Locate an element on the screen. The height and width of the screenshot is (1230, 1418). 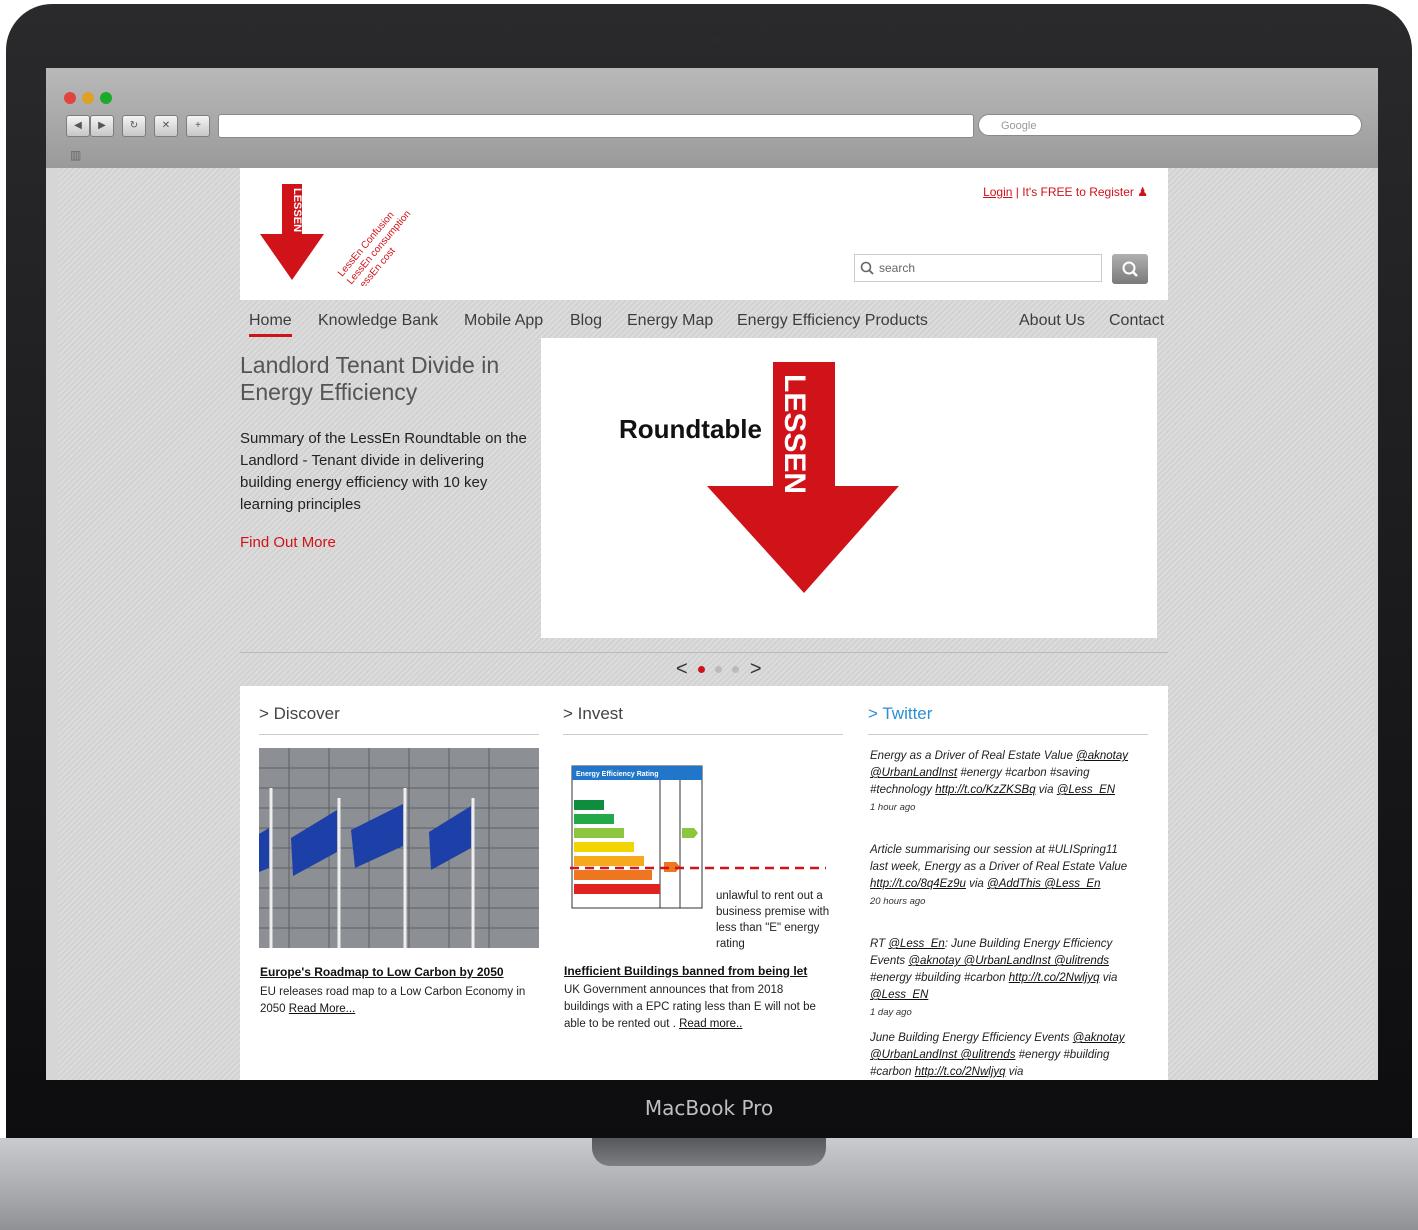
slider-next-button: > is located at coordinates (756, 669).